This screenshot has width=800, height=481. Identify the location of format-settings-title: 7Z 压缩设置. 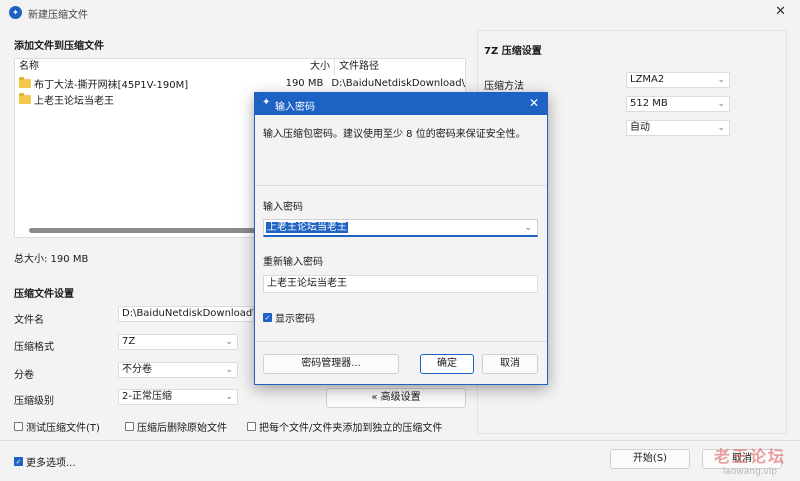
(513, 51).